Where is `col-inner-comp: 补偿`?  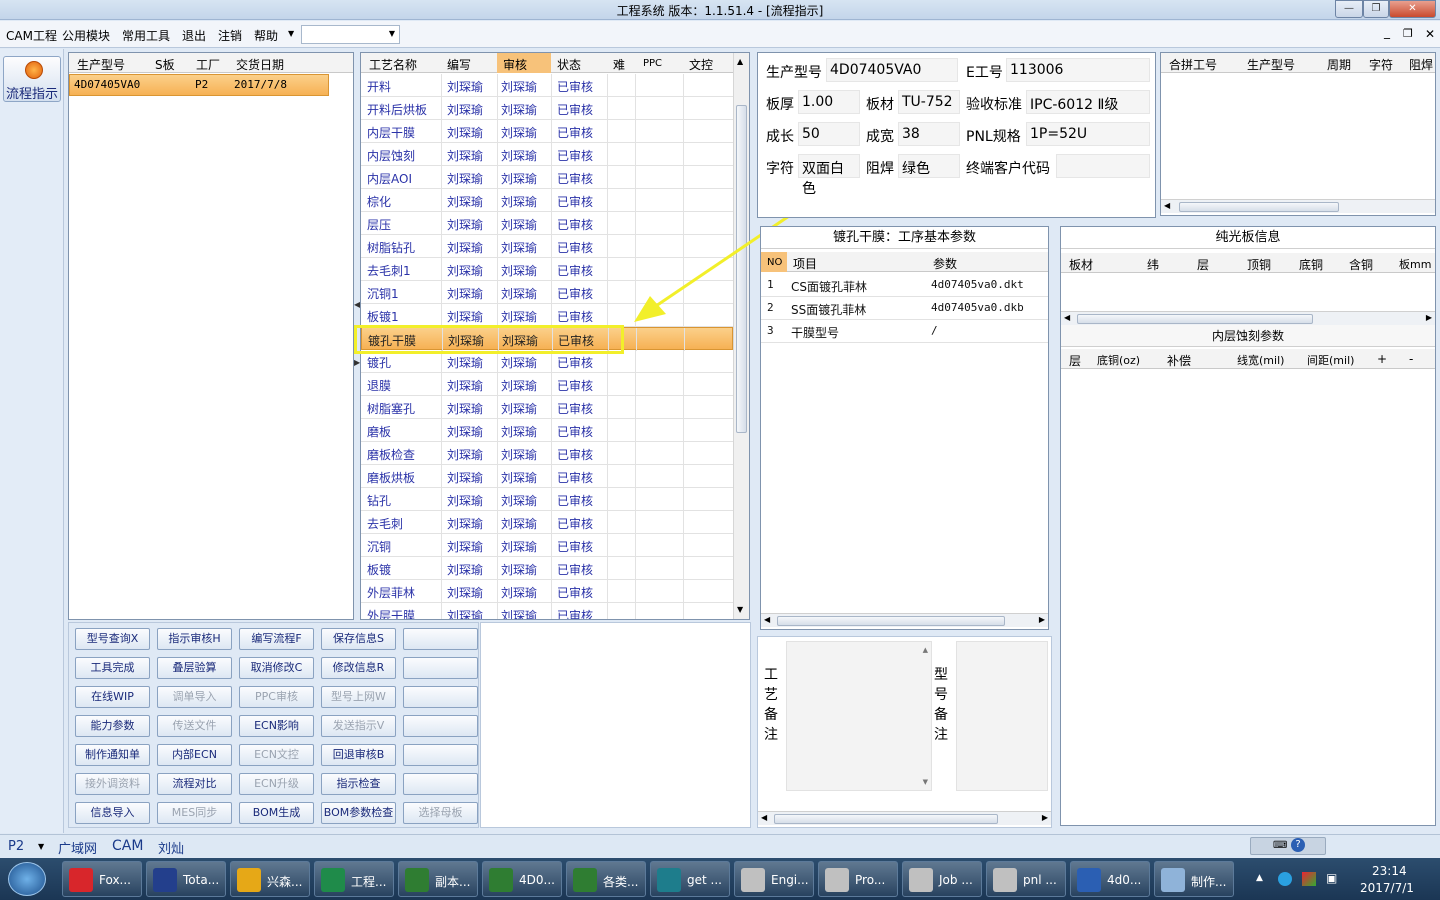 col-inner-comp: 补偿 is located at coordinates (1179, 360).